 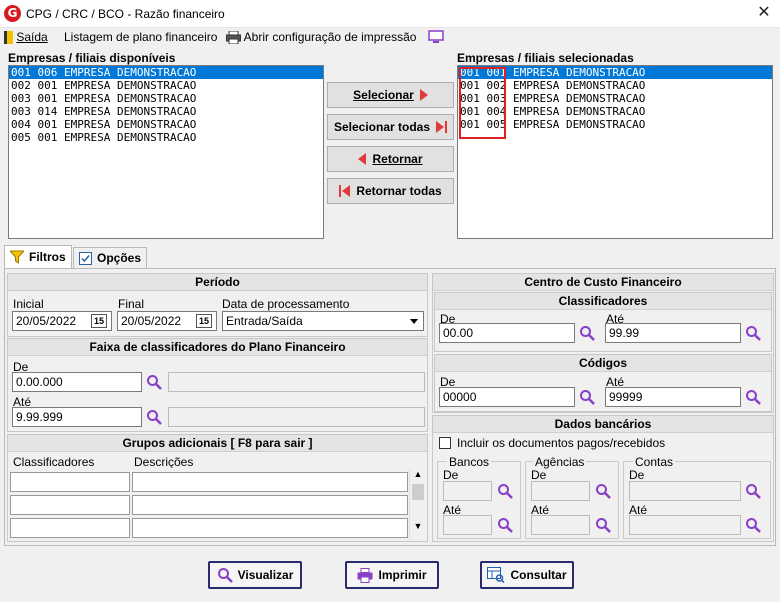 What do you see at coordinates (673, 397) in the screenshot?
I see `cod-ate-input: 99999` at bounding box center [673, 397].